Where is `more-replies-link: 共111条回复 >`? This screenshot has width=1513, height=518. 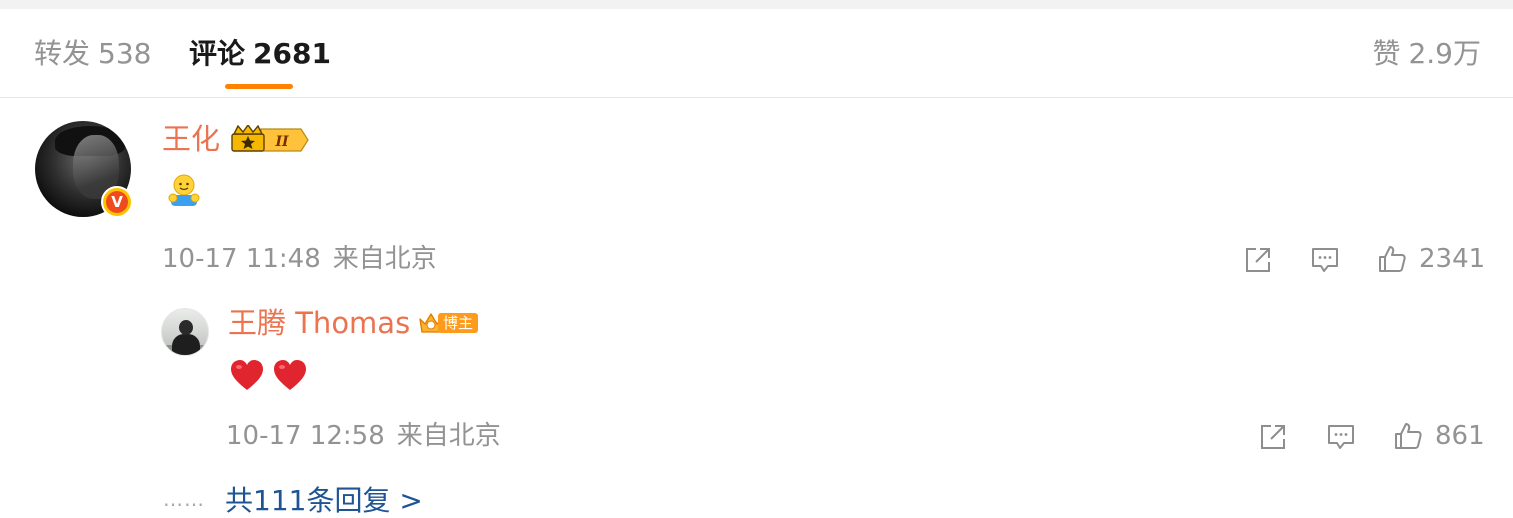 more-replies-link: 共111条回复 > is located at coordinates (324, 500).